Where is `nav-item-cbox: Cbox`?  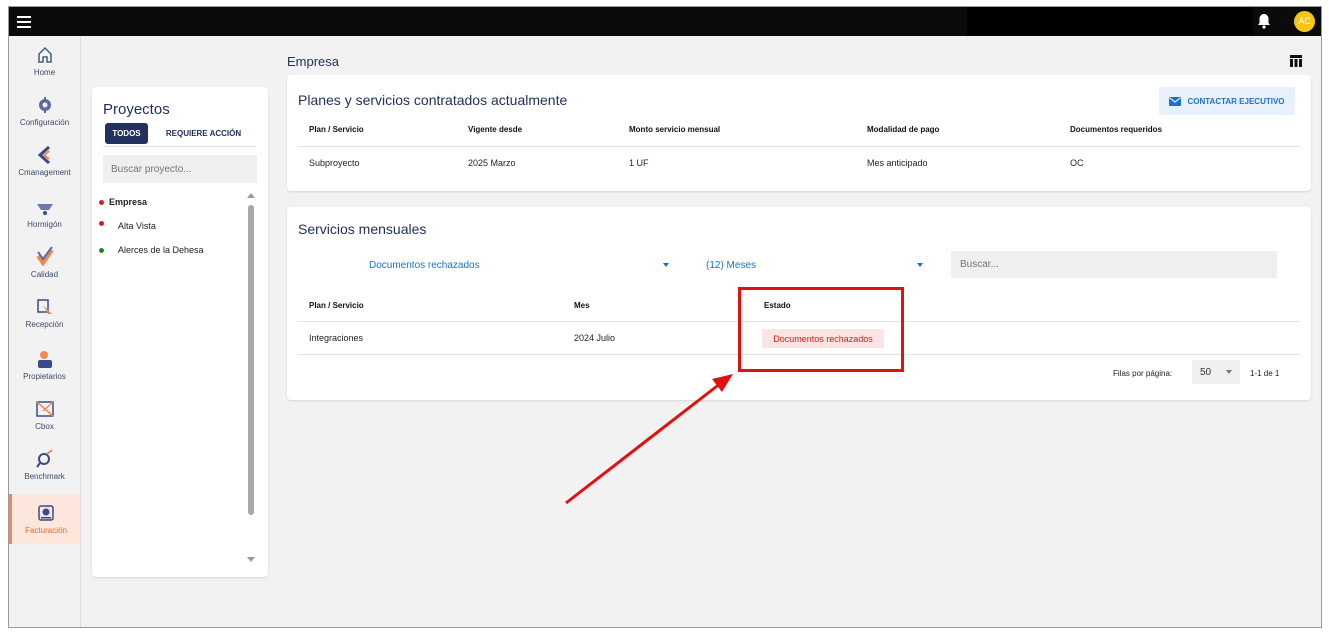
nav-item-cbox: Cbox is located at coordinates (44, 415).